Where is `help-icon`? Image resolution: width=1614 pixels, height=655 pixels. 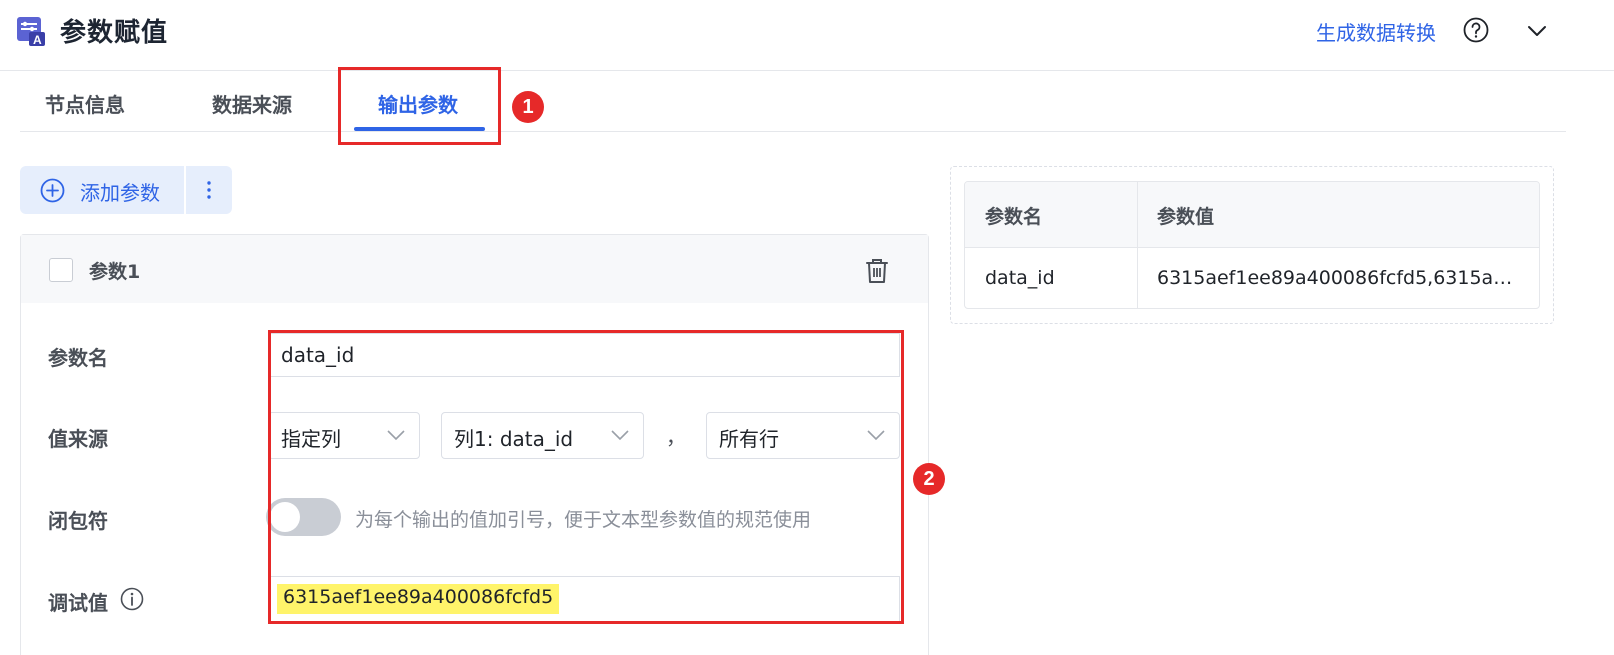
help-icon is located at coordinates (1476, 30).